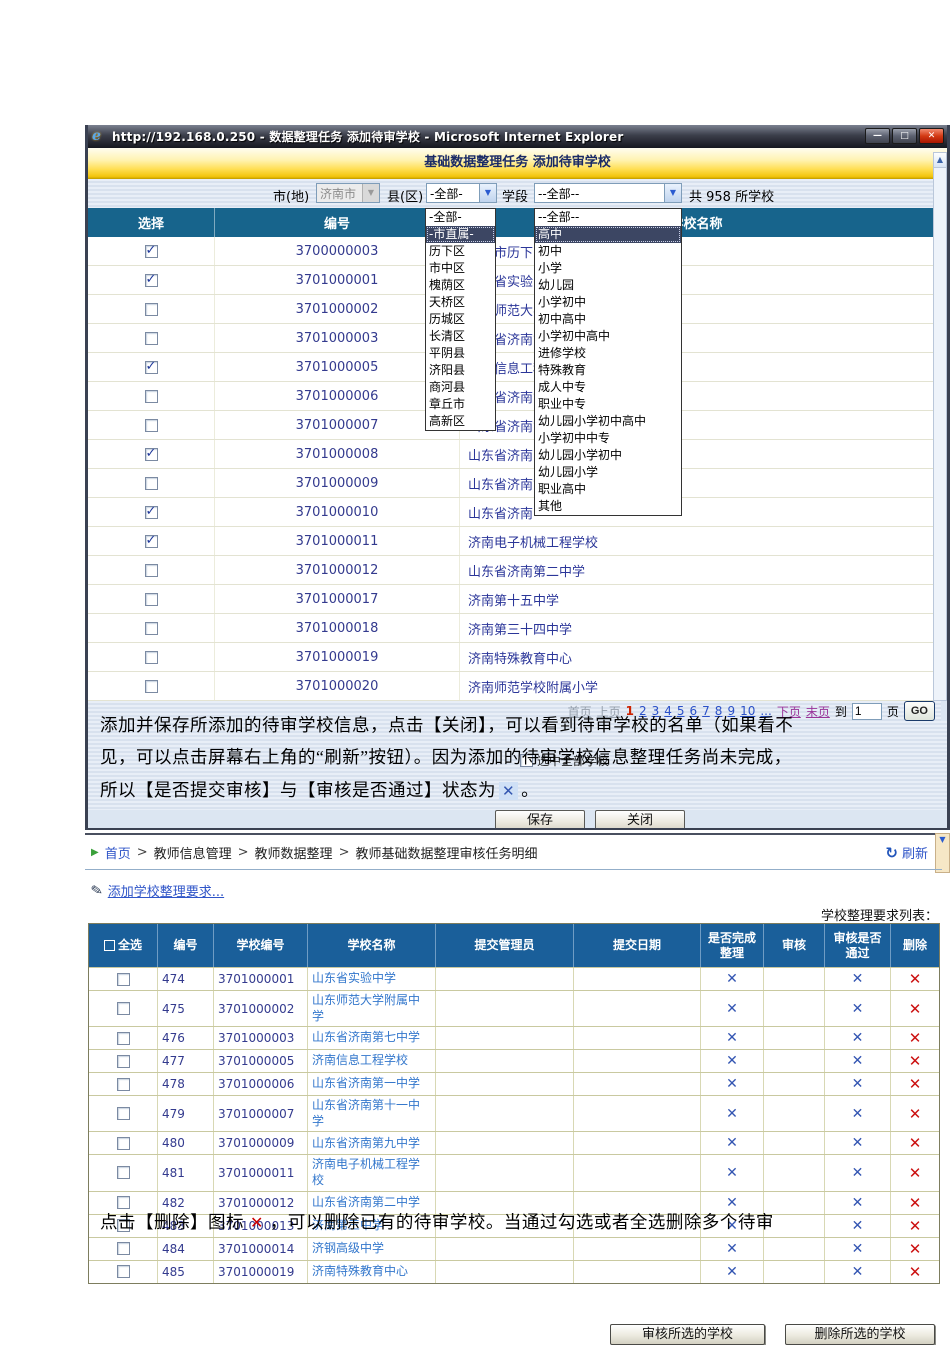 This screenshot has height=1345, width=950. Describe the element at coordinates (372, 1271) in the screenshot. I see `school-name-link: 济南特殊教育中心` at that location.